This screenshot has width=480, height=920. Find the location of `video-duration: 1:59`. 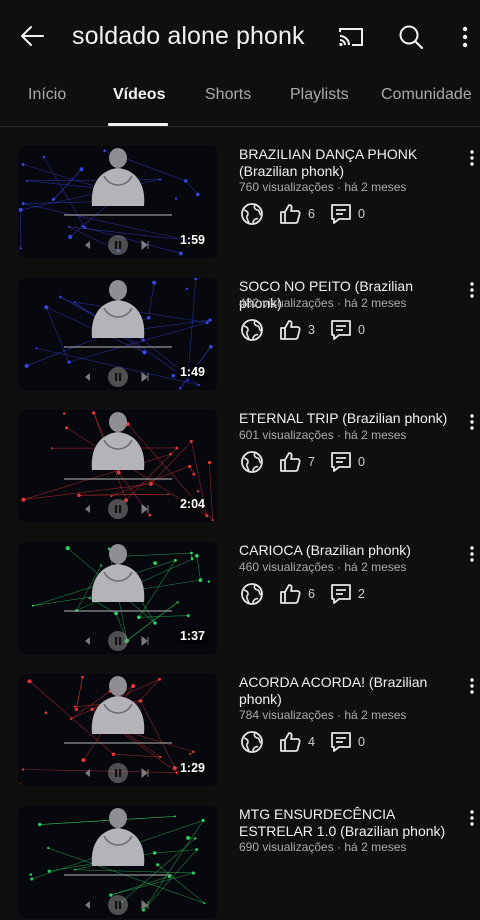

video-duration: 1:59 is located at coordinates (192, 240).